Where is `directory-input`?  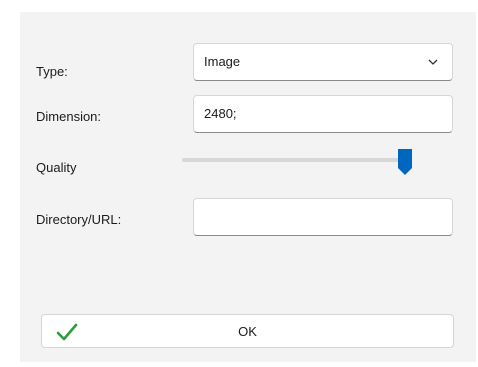
directory-input is located at coordinates (323, 217).